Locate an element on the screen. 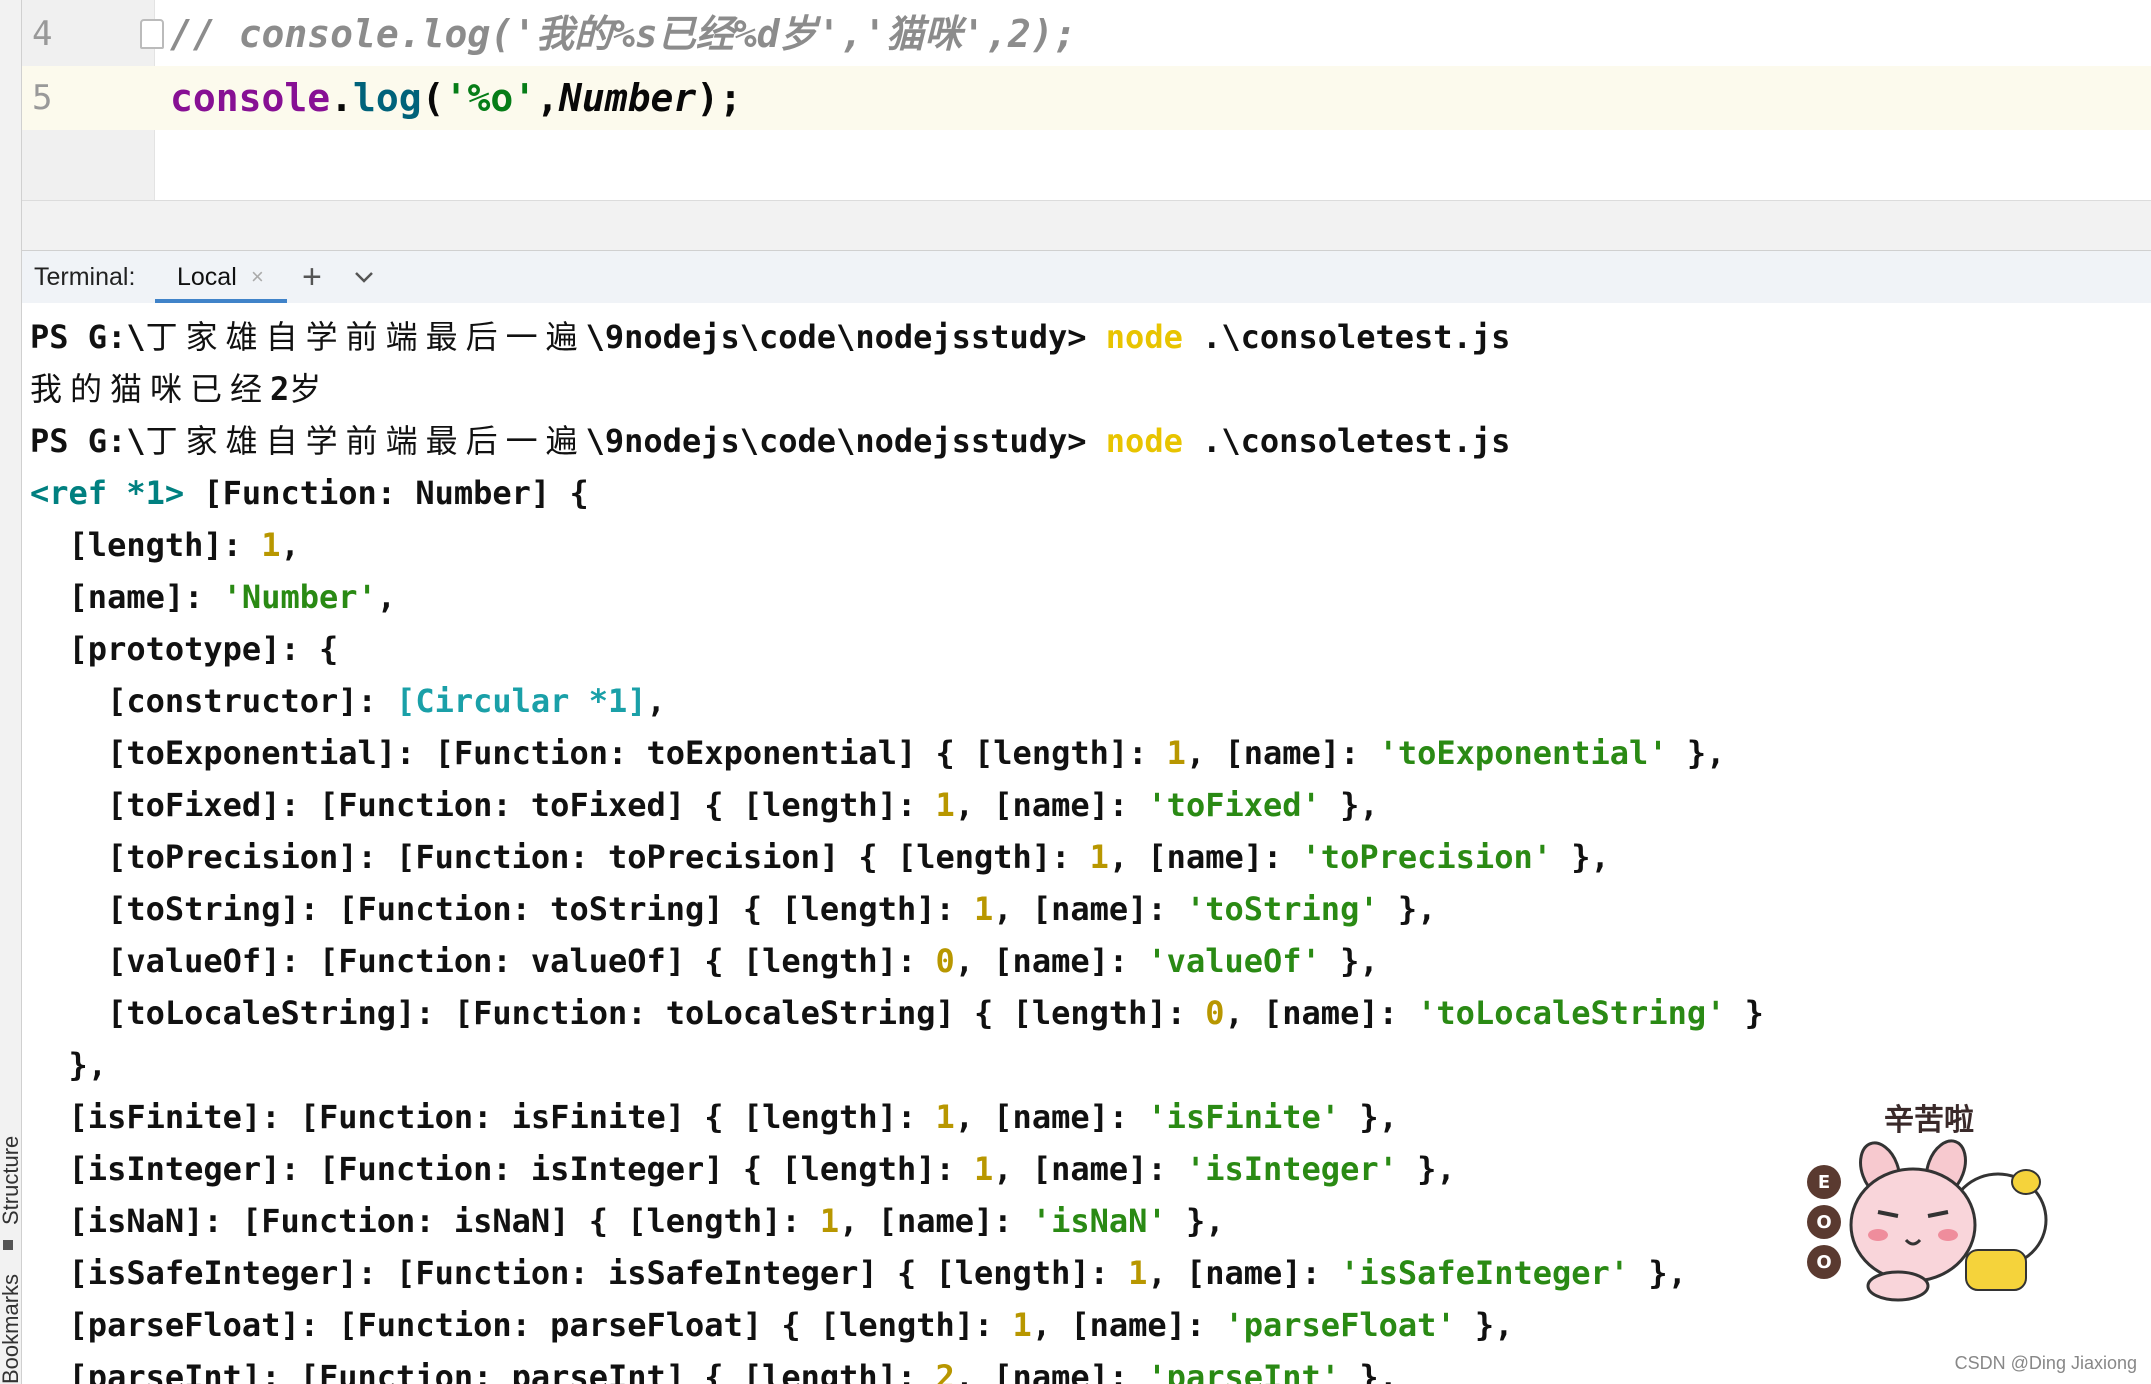 The width and height of the screenshot is (2151, 1384). string-value: 'toPrecision' is located at coordinates (1426, 857).